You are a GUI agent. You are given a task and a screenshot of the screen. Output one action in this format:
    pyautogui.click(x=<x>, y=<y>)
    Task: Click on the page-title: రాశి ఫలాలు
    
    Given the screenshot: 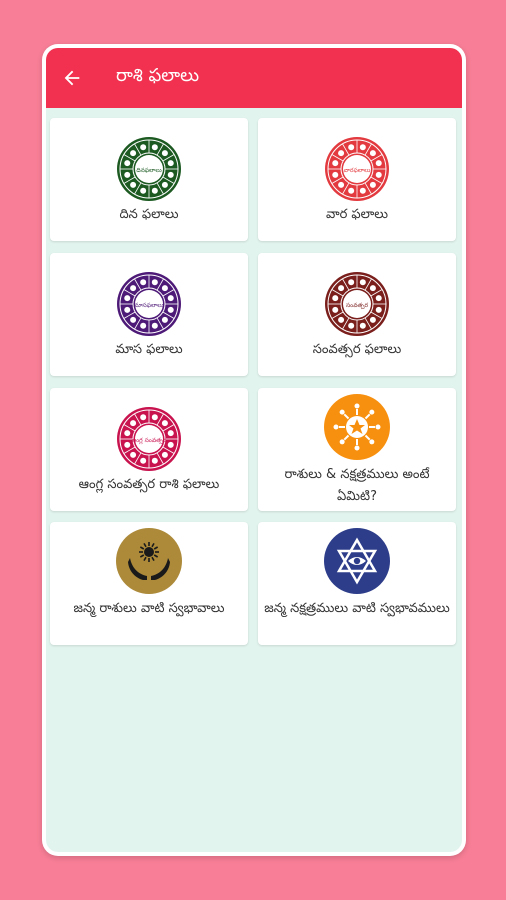 What is the action you would take?
    pyautogui.click(x=158, y=75)
    